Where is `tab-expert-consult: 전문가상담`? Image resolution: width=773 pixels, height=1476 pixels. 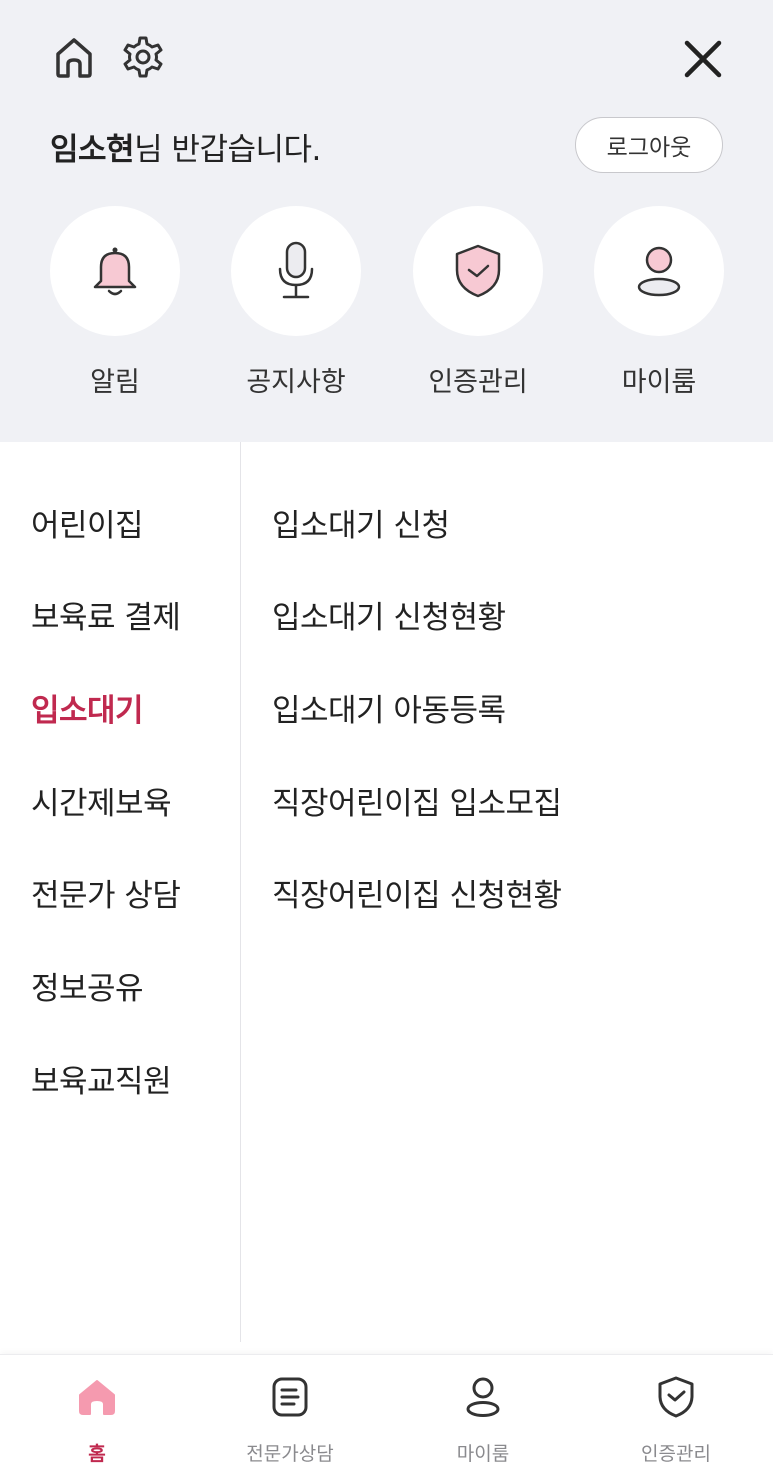 tab-expert-consult: 전문가상담 is located at coordinates (290, 1419).